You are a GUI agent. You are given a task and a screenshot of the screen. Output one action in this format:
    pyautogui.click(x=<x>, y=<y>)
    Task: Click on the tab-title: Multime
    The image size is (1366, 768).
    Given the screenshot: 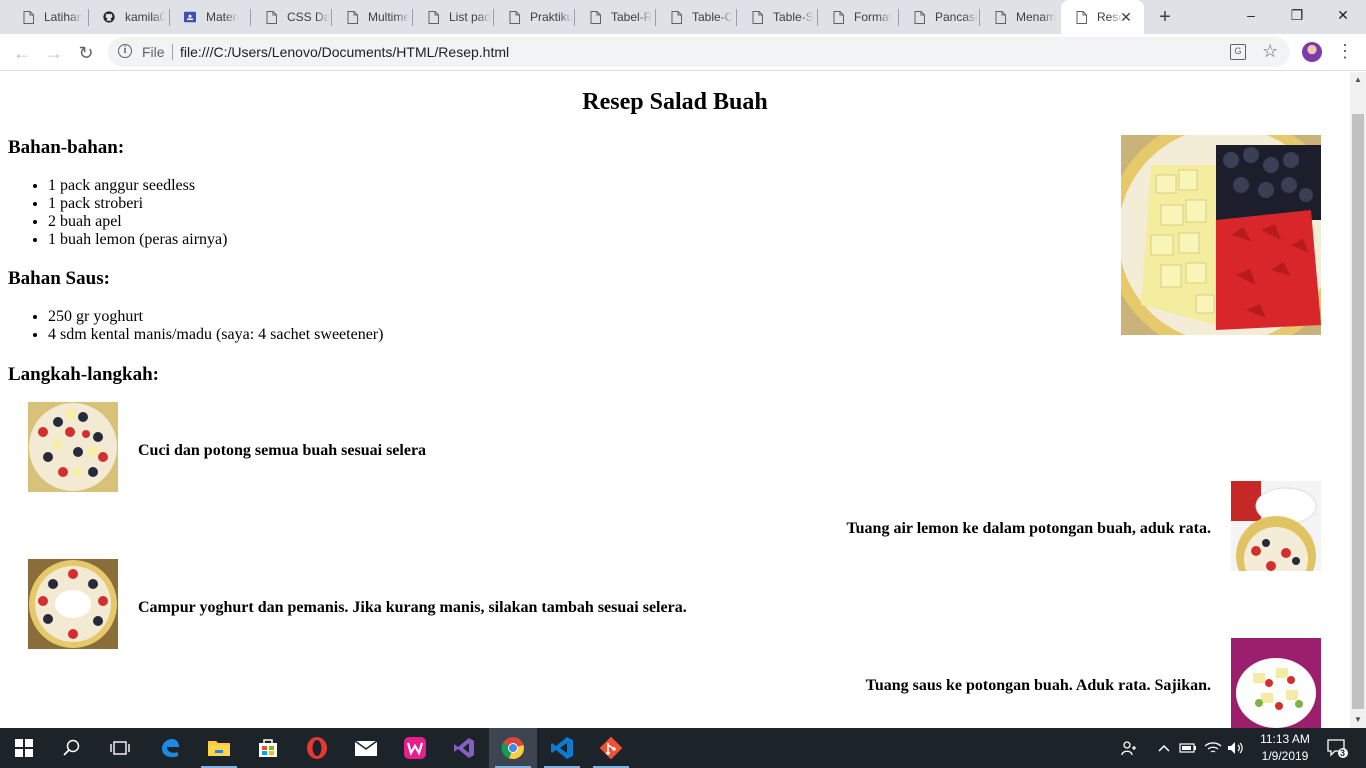 What is the action you would take?
    pyautogui.click(x=389, y=17)
    